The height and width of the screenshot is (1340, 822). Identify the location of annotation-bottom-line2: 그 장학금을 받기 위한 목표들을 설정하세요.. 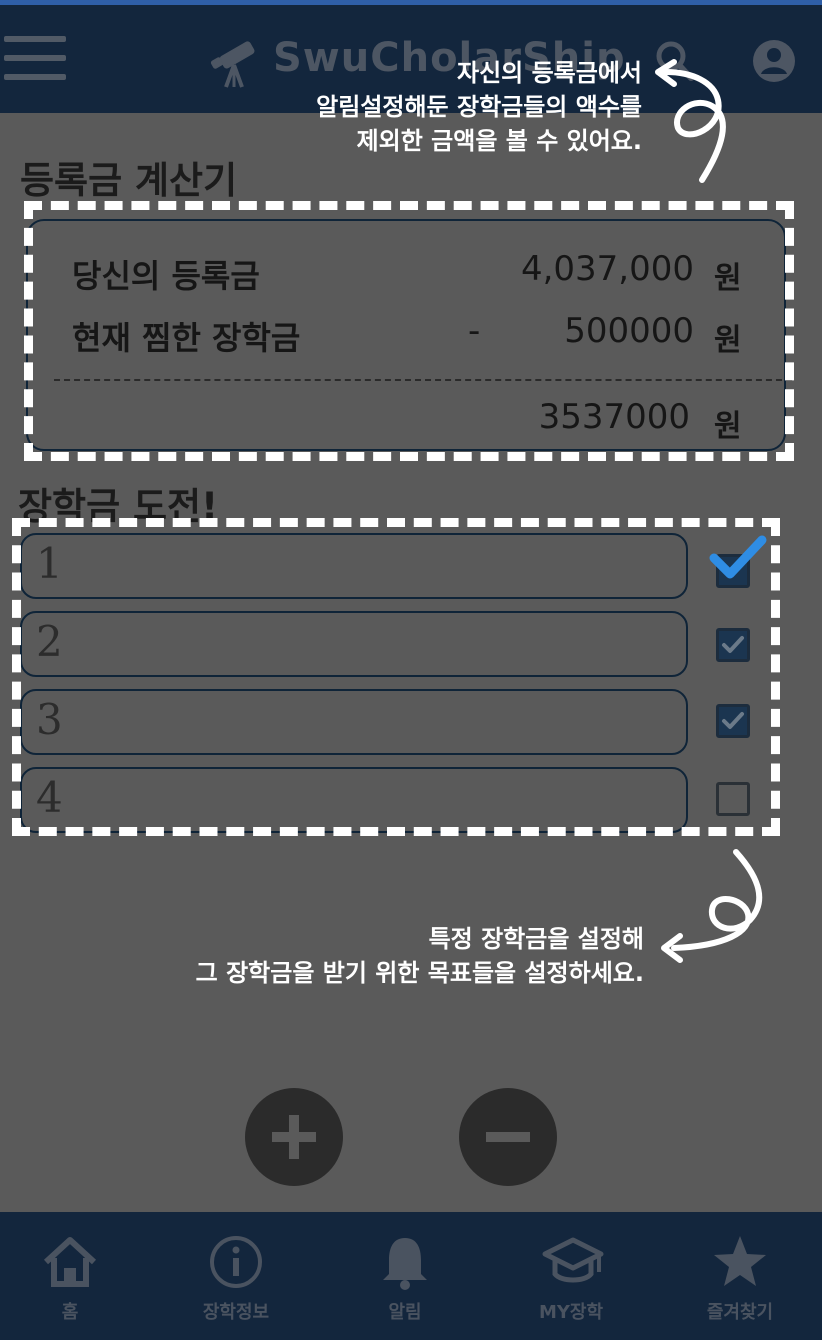
(419, 973).